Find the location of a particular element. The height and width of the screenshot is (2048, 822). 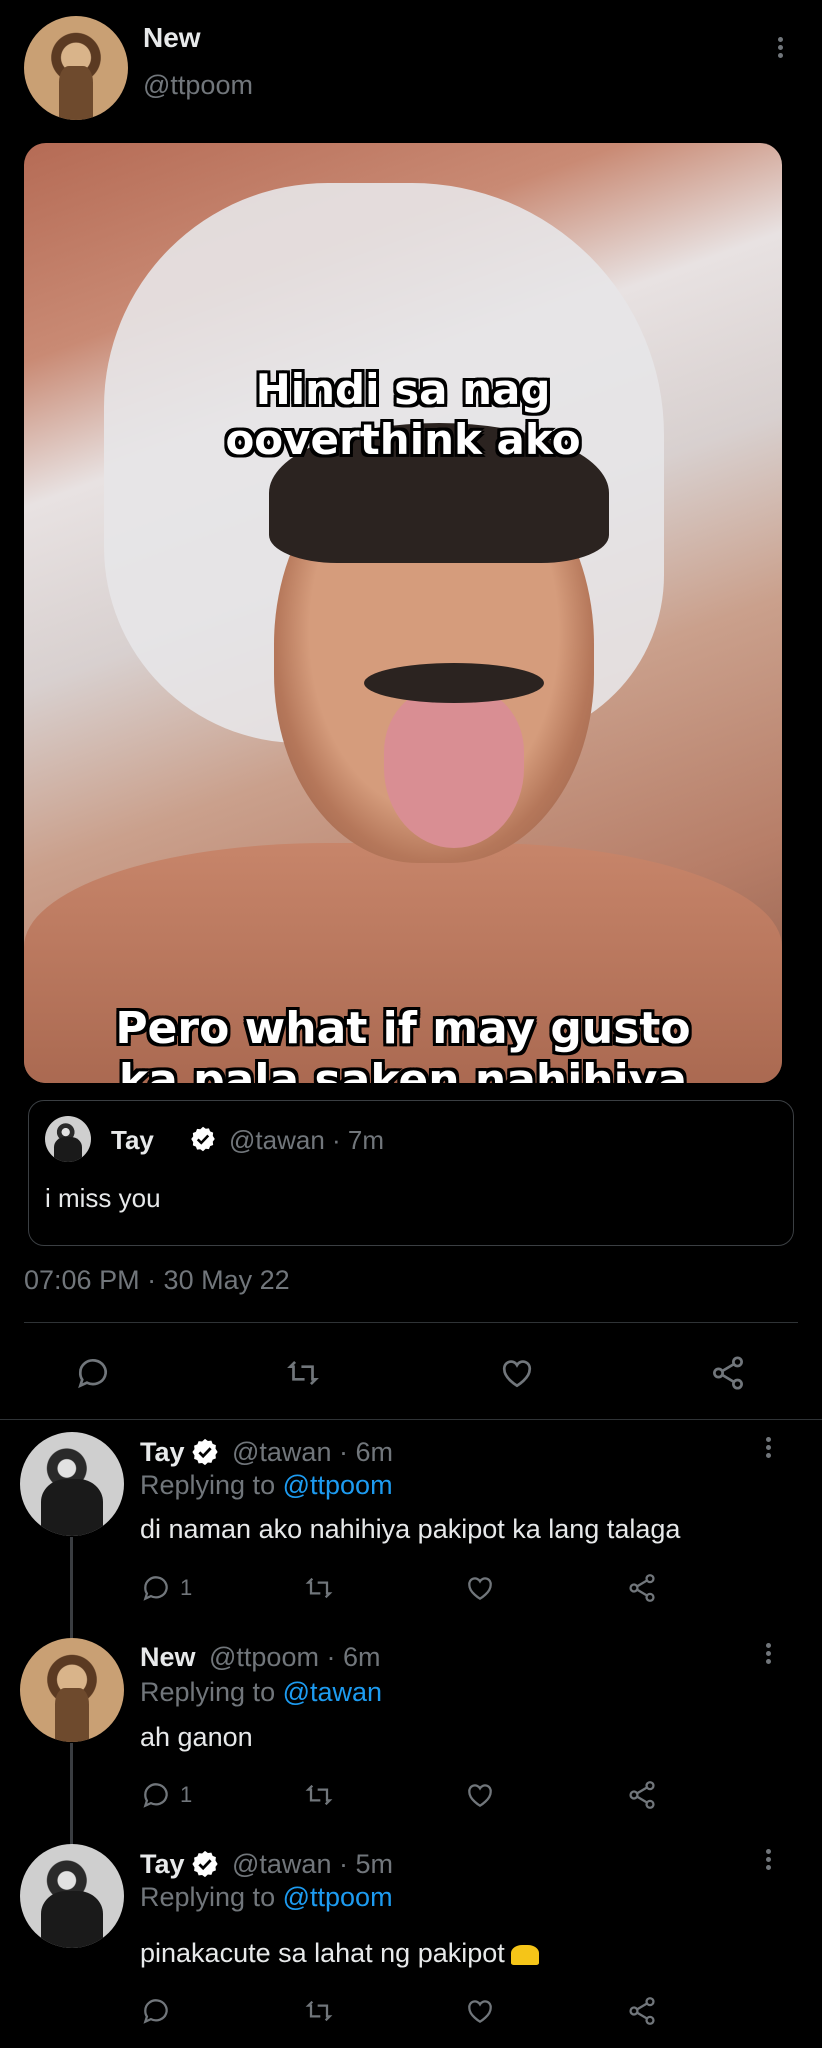

reply-meta: @tawan · 6m is located at coordinates (312, 1452).